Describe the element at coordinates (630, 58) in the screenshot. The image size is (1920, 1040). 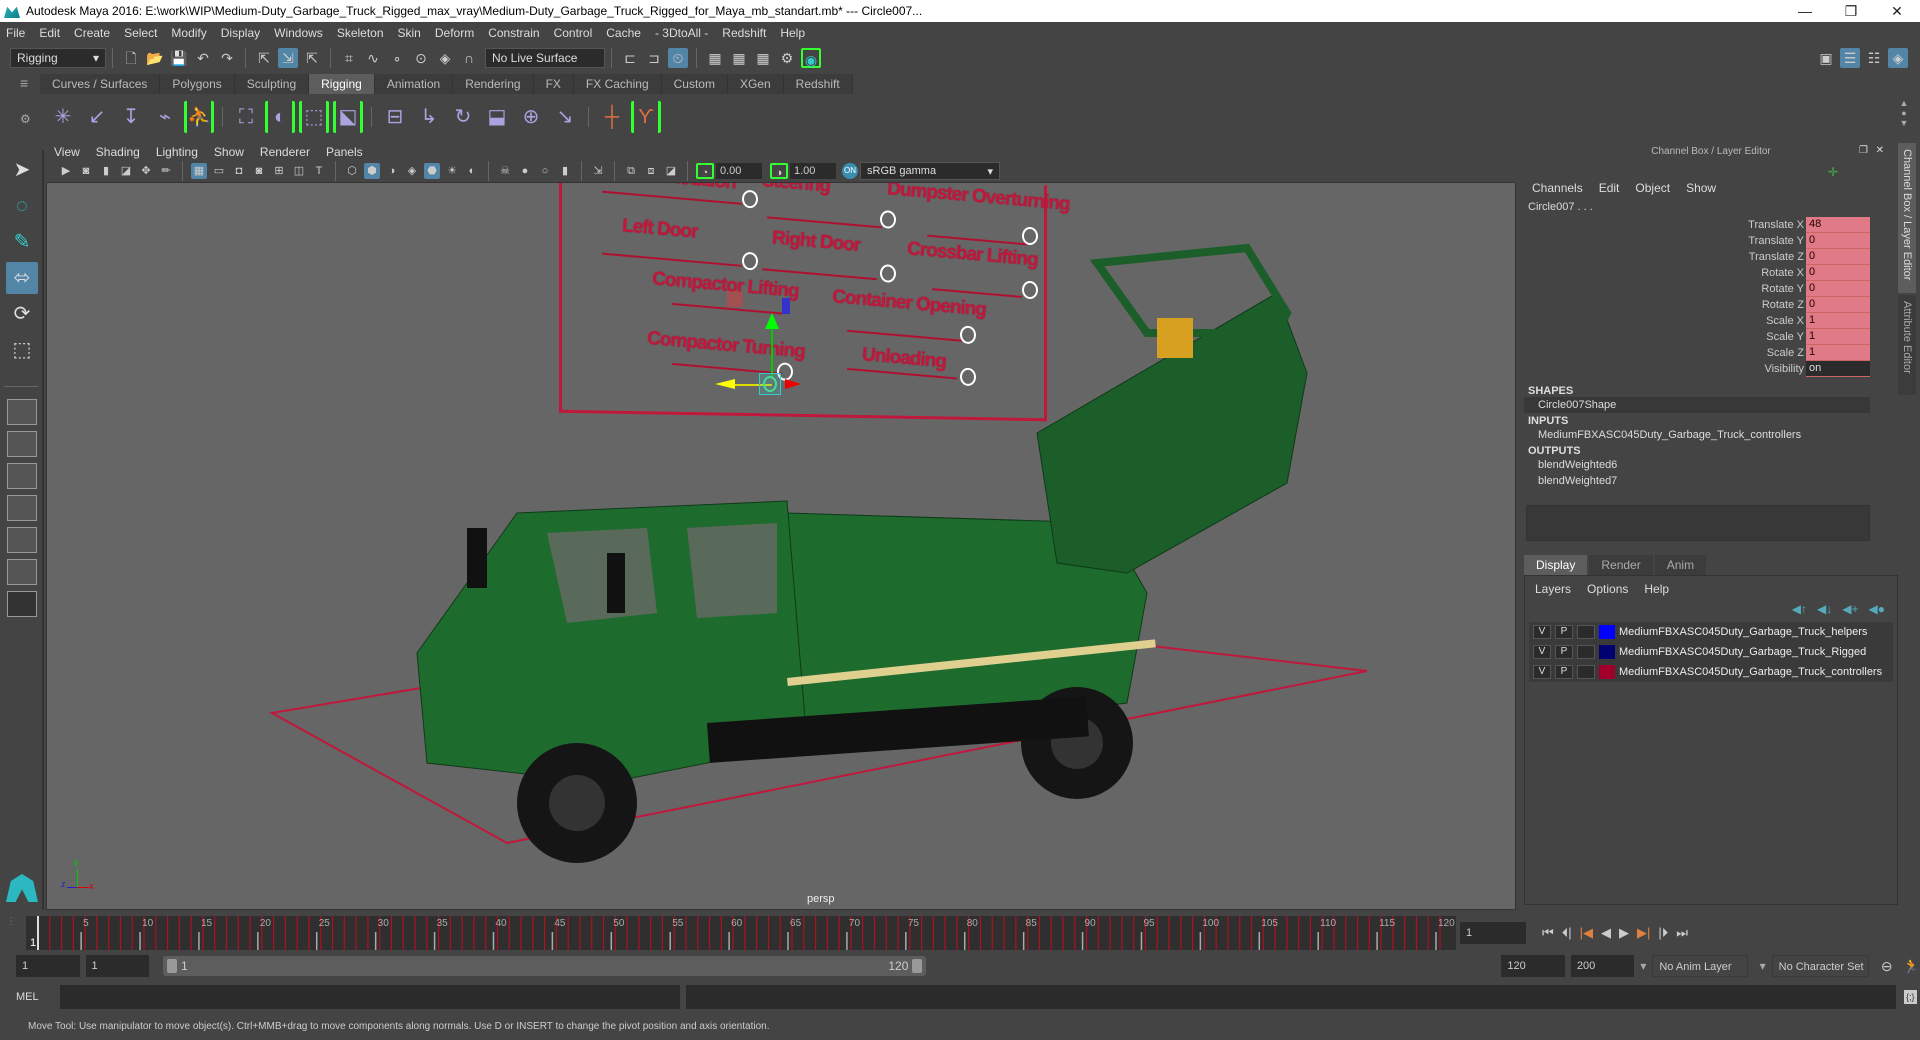
I see `input-ops-icon: ⊏` at that location.